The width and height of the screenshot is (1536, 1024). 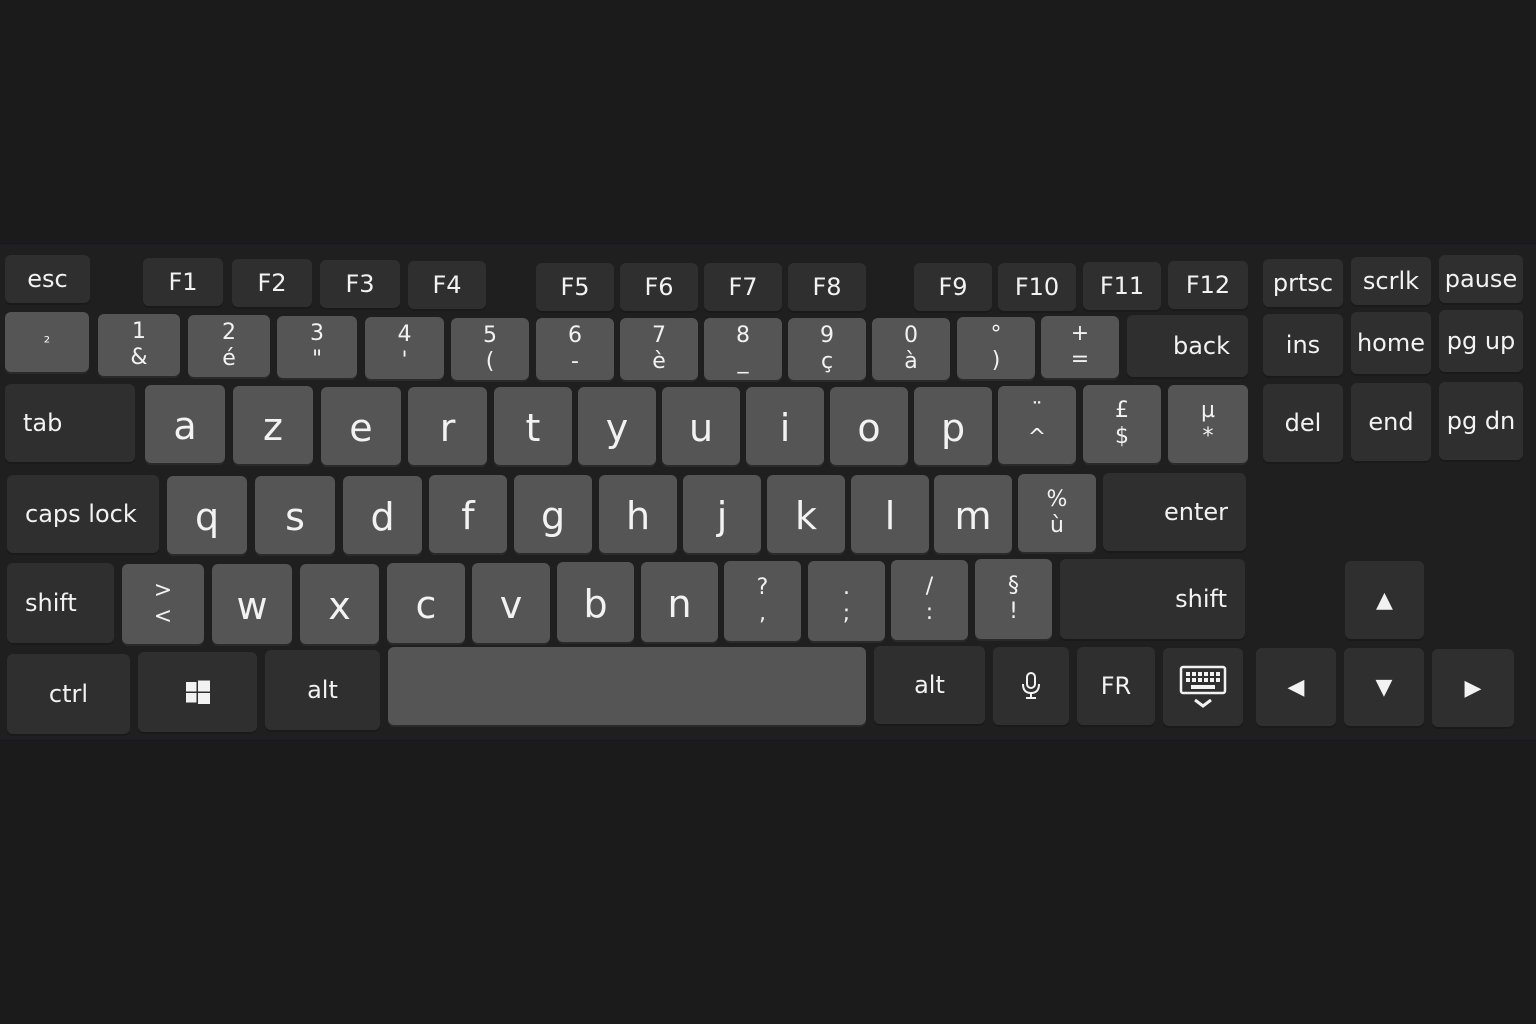 What do you see at coordinates (973, 514) in the screenshot?
I see `key-m: m` at bounding box center [973, 514].